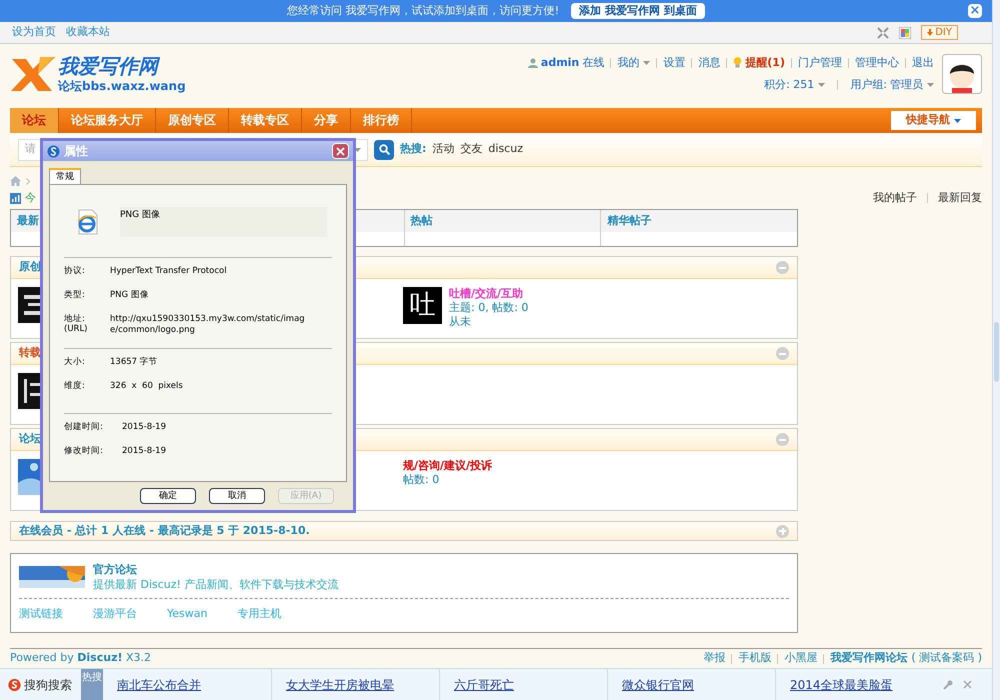 The height and width of the screenshot is (700, 1000). Describe the element at coordinates (92, 684) in the screenshot. I see `hot-tag: 热搜` at that location.